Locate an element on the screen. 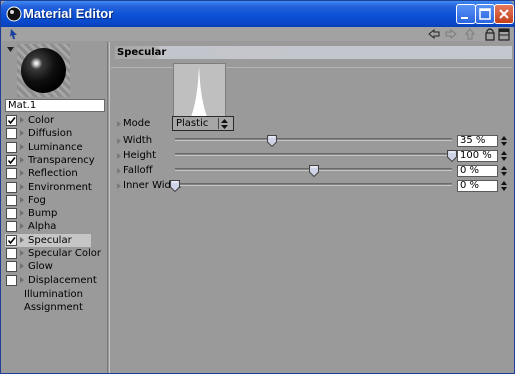  falloff-spinner-icon is located at coordinates (504, 171).